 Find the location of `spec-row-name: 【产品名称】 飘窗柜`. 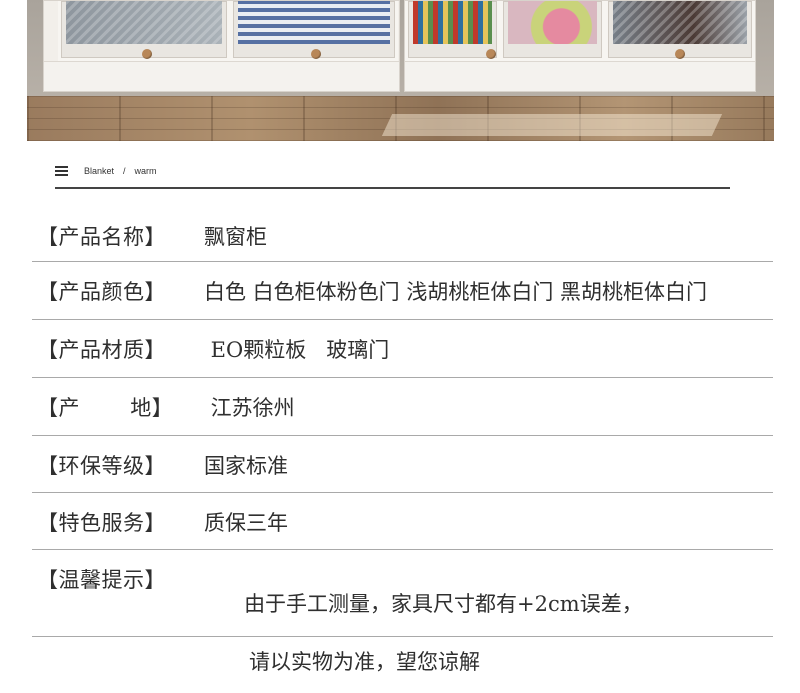

spec-row-name: 【产品名称】 飘窗柜 is located at coordinates (402, 234).